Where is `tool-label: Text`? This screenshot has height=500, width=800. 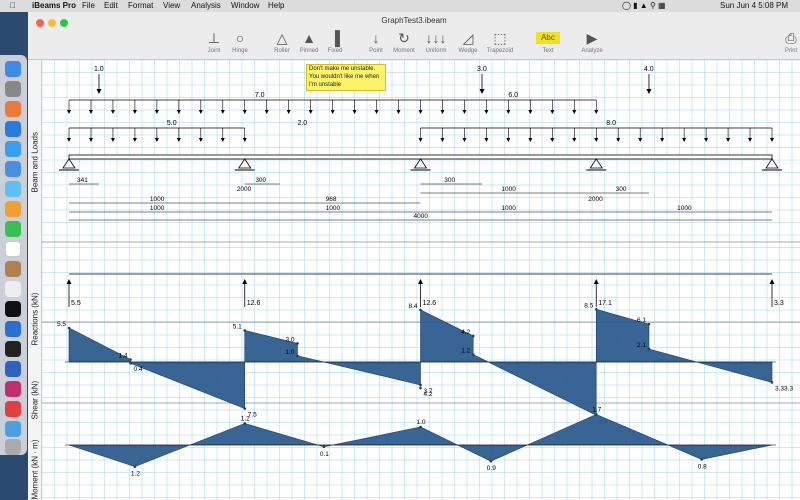 tool-label: Text is located at coordinates (548, 51).